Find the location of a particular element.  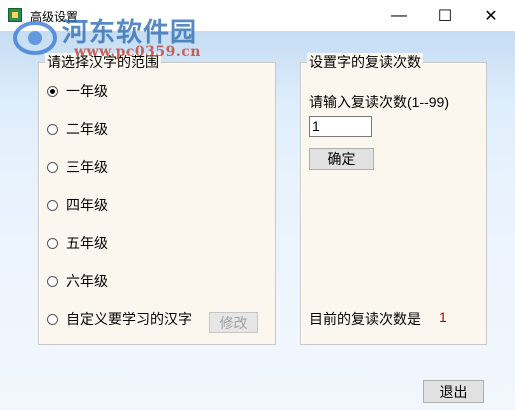

close-icon: ✕ is located at coordinates (491, 16).